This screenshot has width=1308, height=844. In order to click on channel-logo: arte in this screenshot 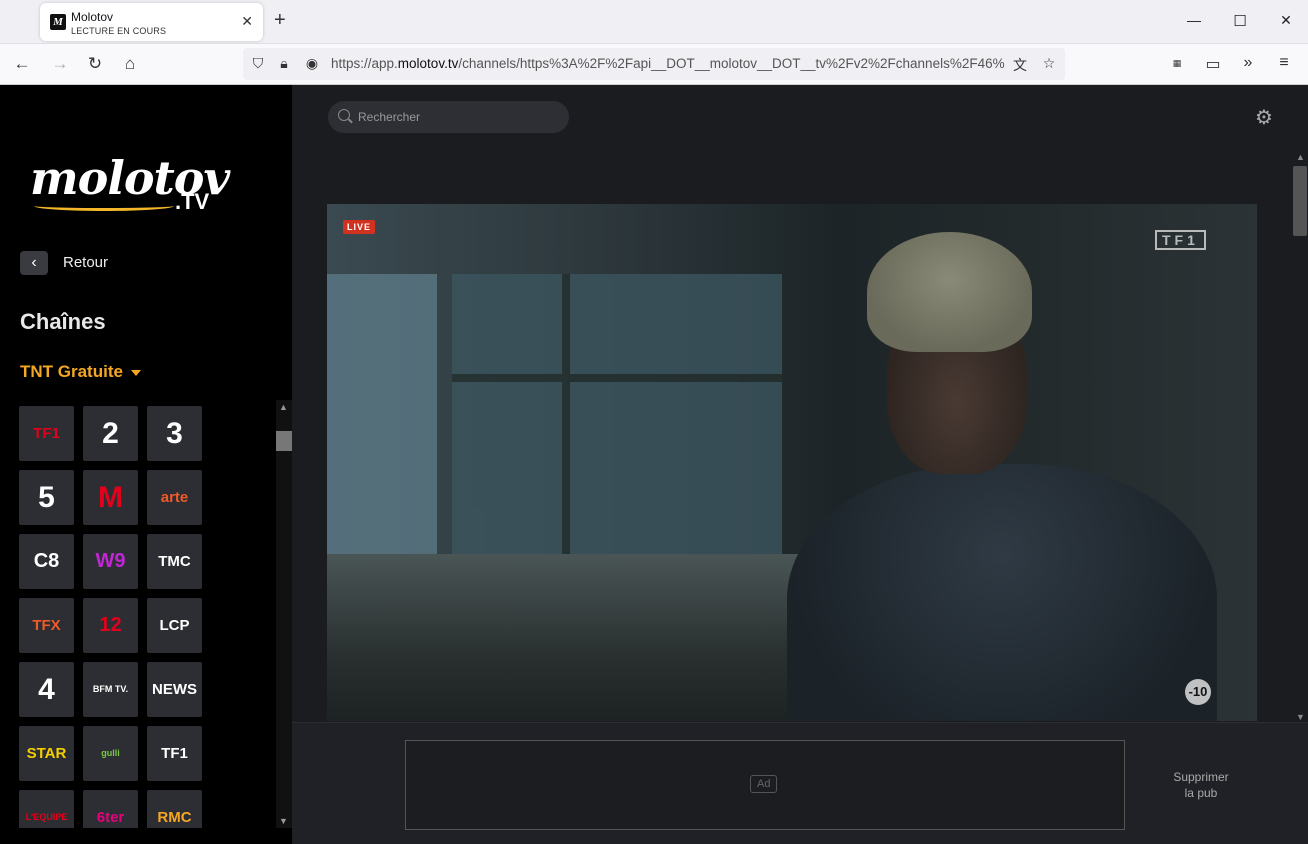, I will do `click(174, 497)`.